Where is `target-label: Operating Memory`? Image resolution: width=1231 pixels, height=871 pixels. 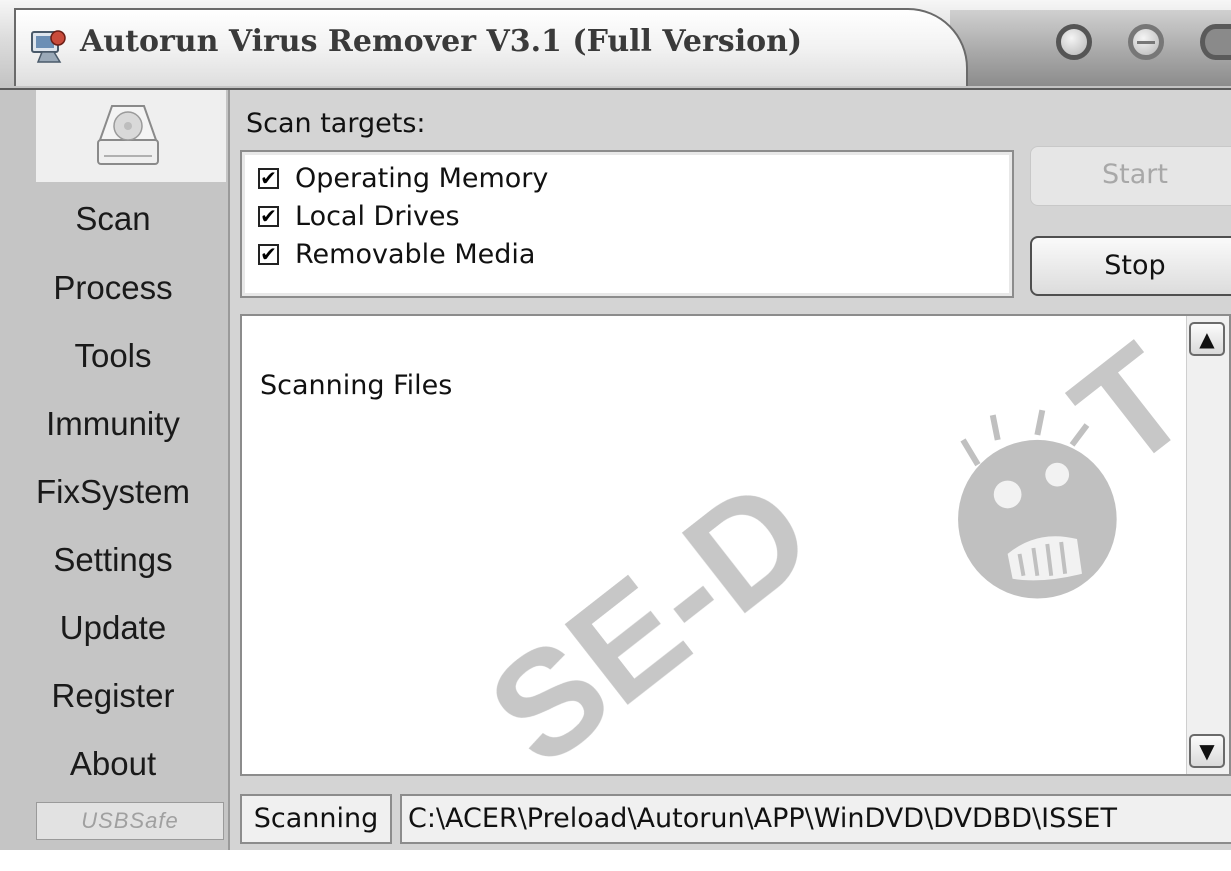 target-label: Operating Memory is located at coordinates (422, 178).